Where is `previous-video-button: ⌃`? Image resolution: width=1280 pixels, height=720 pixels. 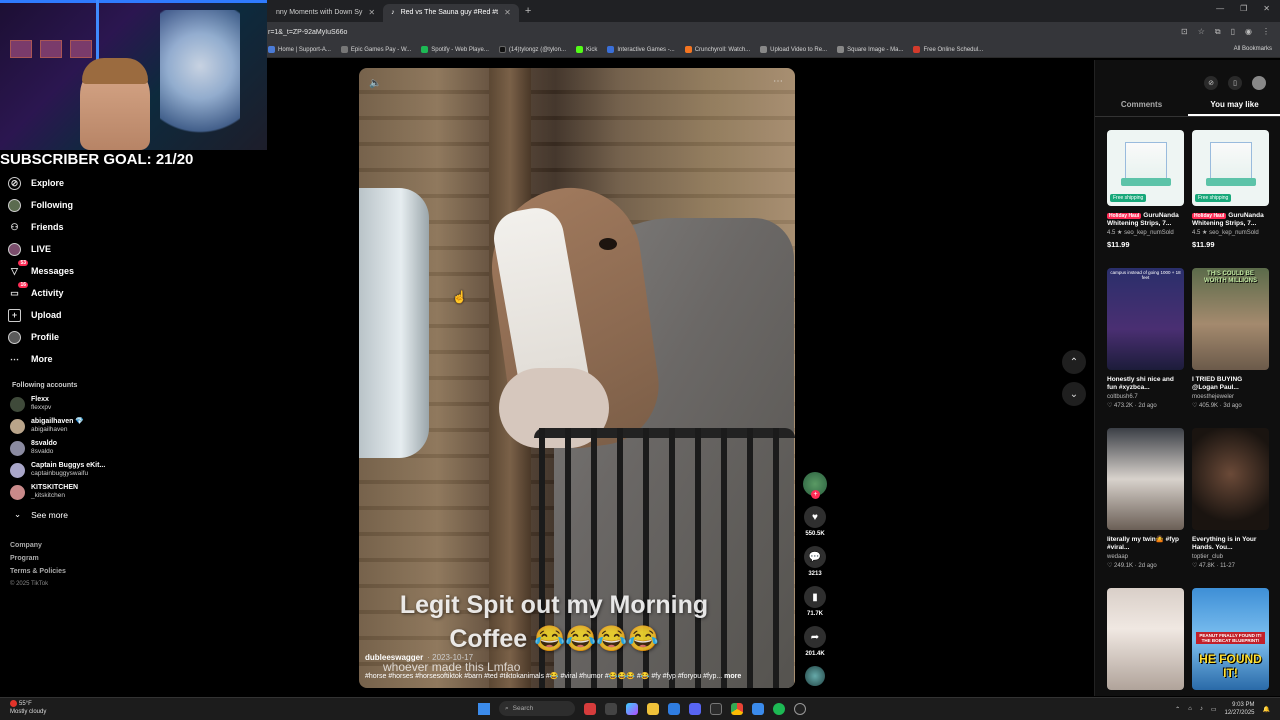
previous-video-button: ⌃ is located at coordinates (1074, 362).